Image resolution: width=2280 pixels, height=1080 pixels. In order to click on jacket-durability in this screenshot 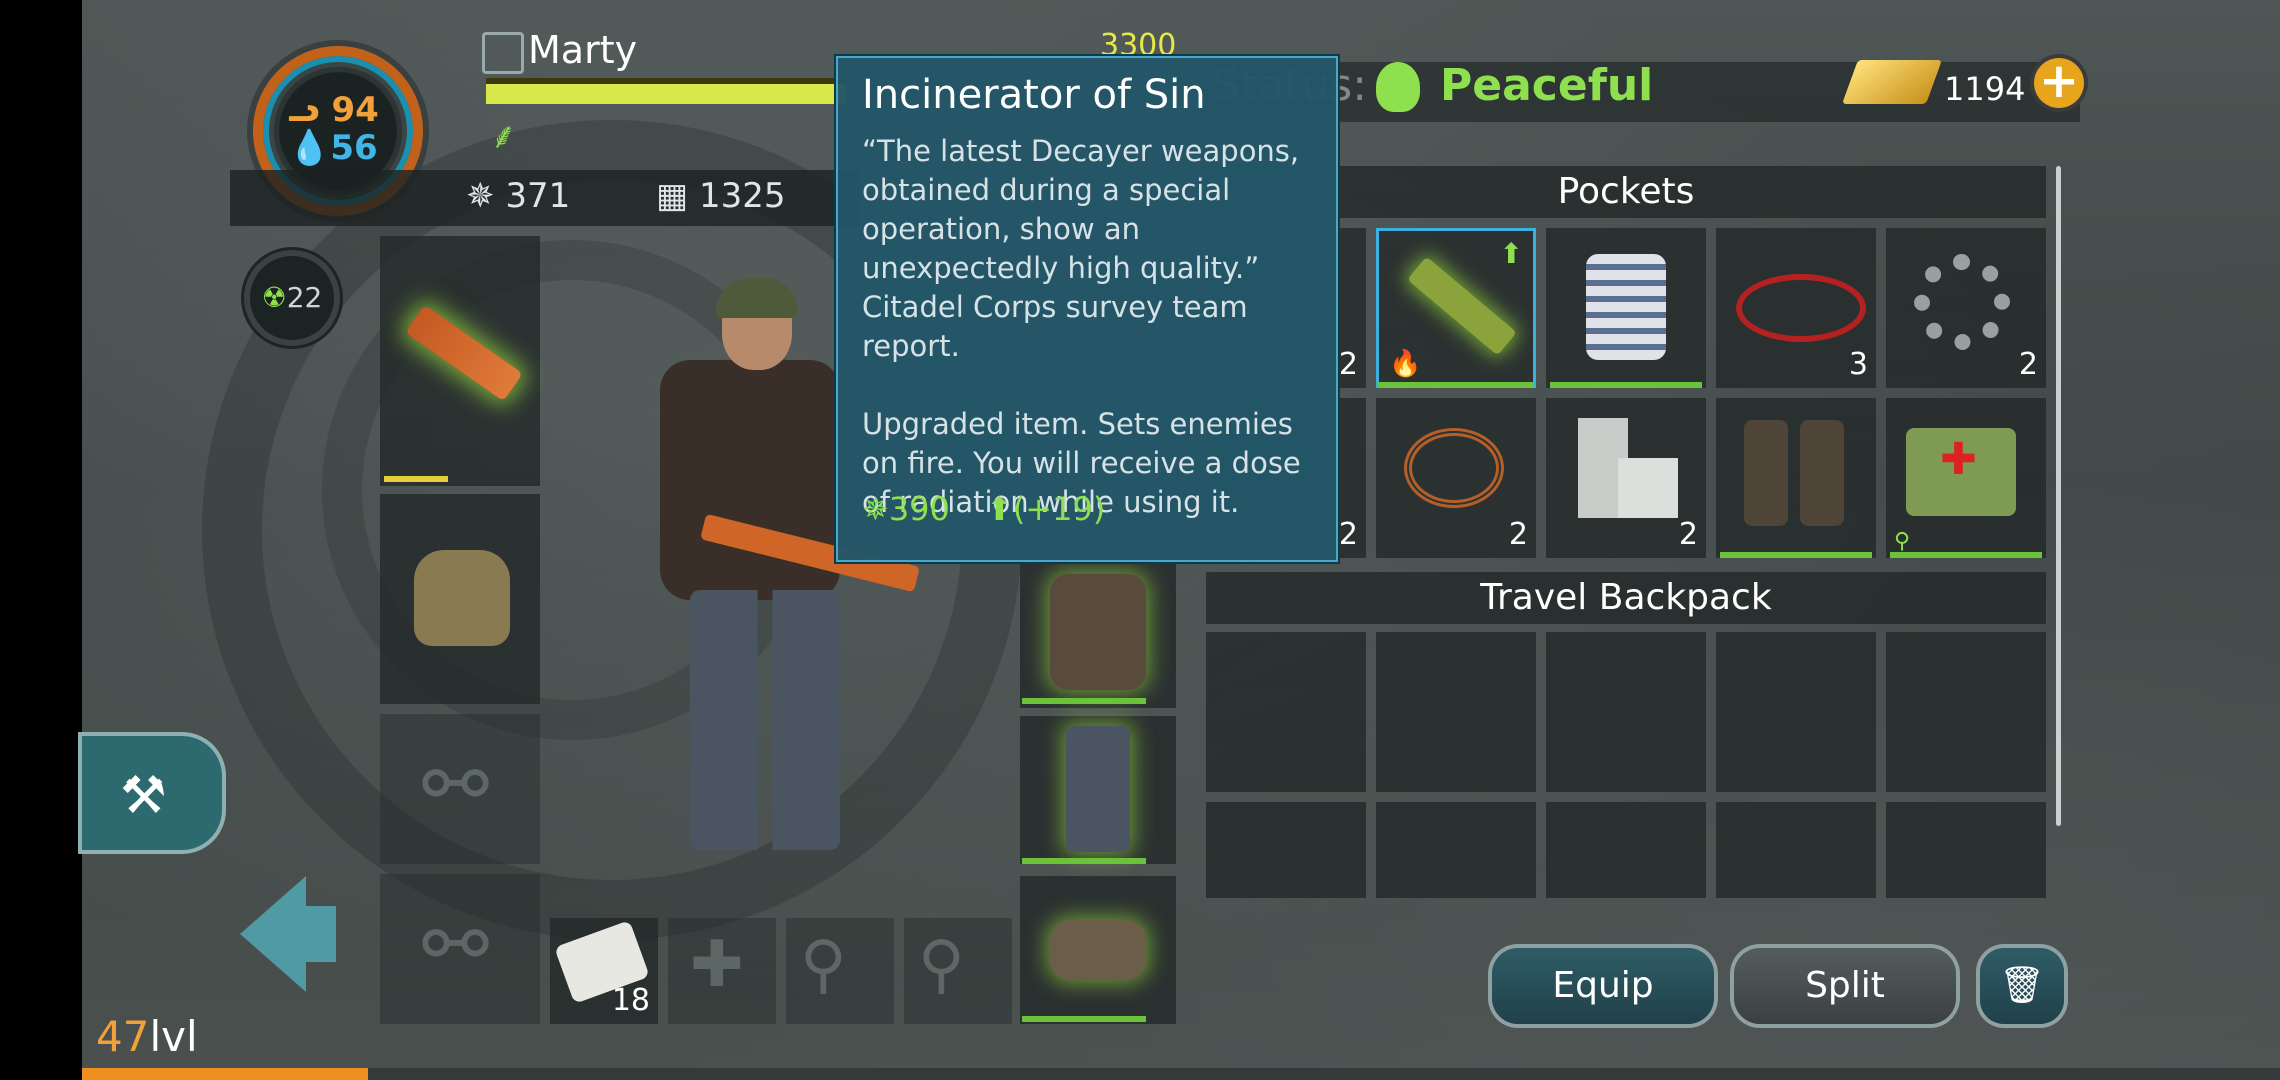, I will do `click(1084, 701)`.